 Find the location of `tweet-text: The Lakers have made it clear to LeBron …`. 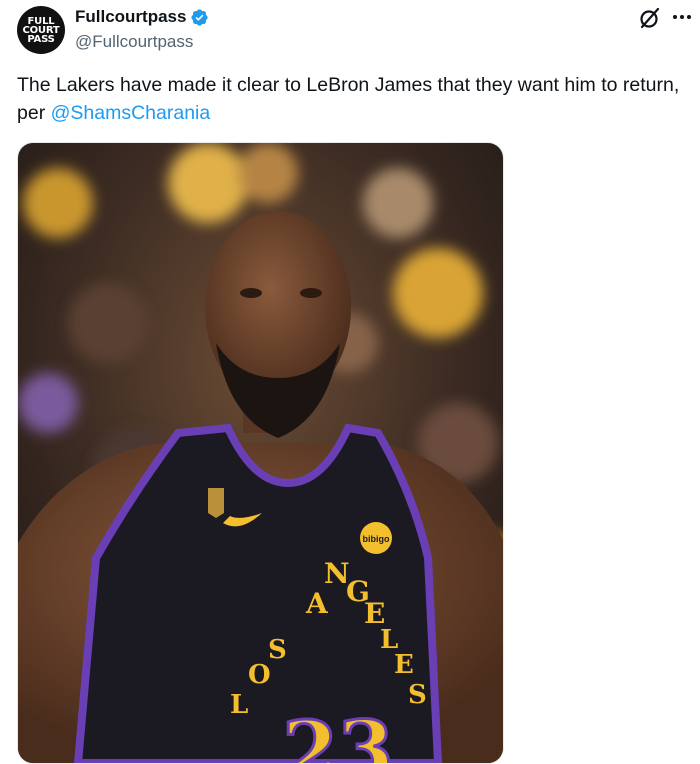

tweet-text: The Lakers have made it clear to LeBron … is located at coordinates (352, 99).